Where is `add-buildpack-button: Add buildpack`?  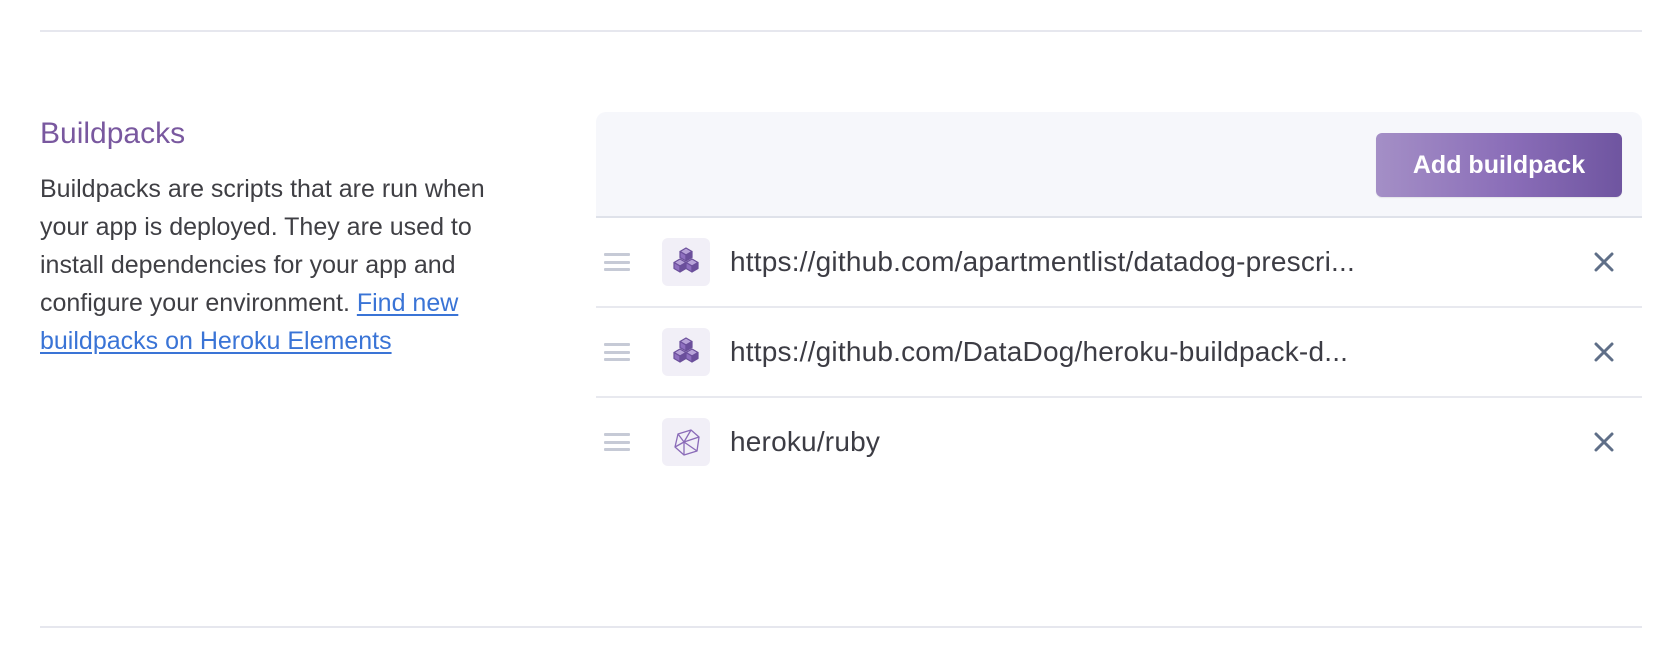
add-buildpack-button: Add buildpack is located at coordinates (1499, 165).